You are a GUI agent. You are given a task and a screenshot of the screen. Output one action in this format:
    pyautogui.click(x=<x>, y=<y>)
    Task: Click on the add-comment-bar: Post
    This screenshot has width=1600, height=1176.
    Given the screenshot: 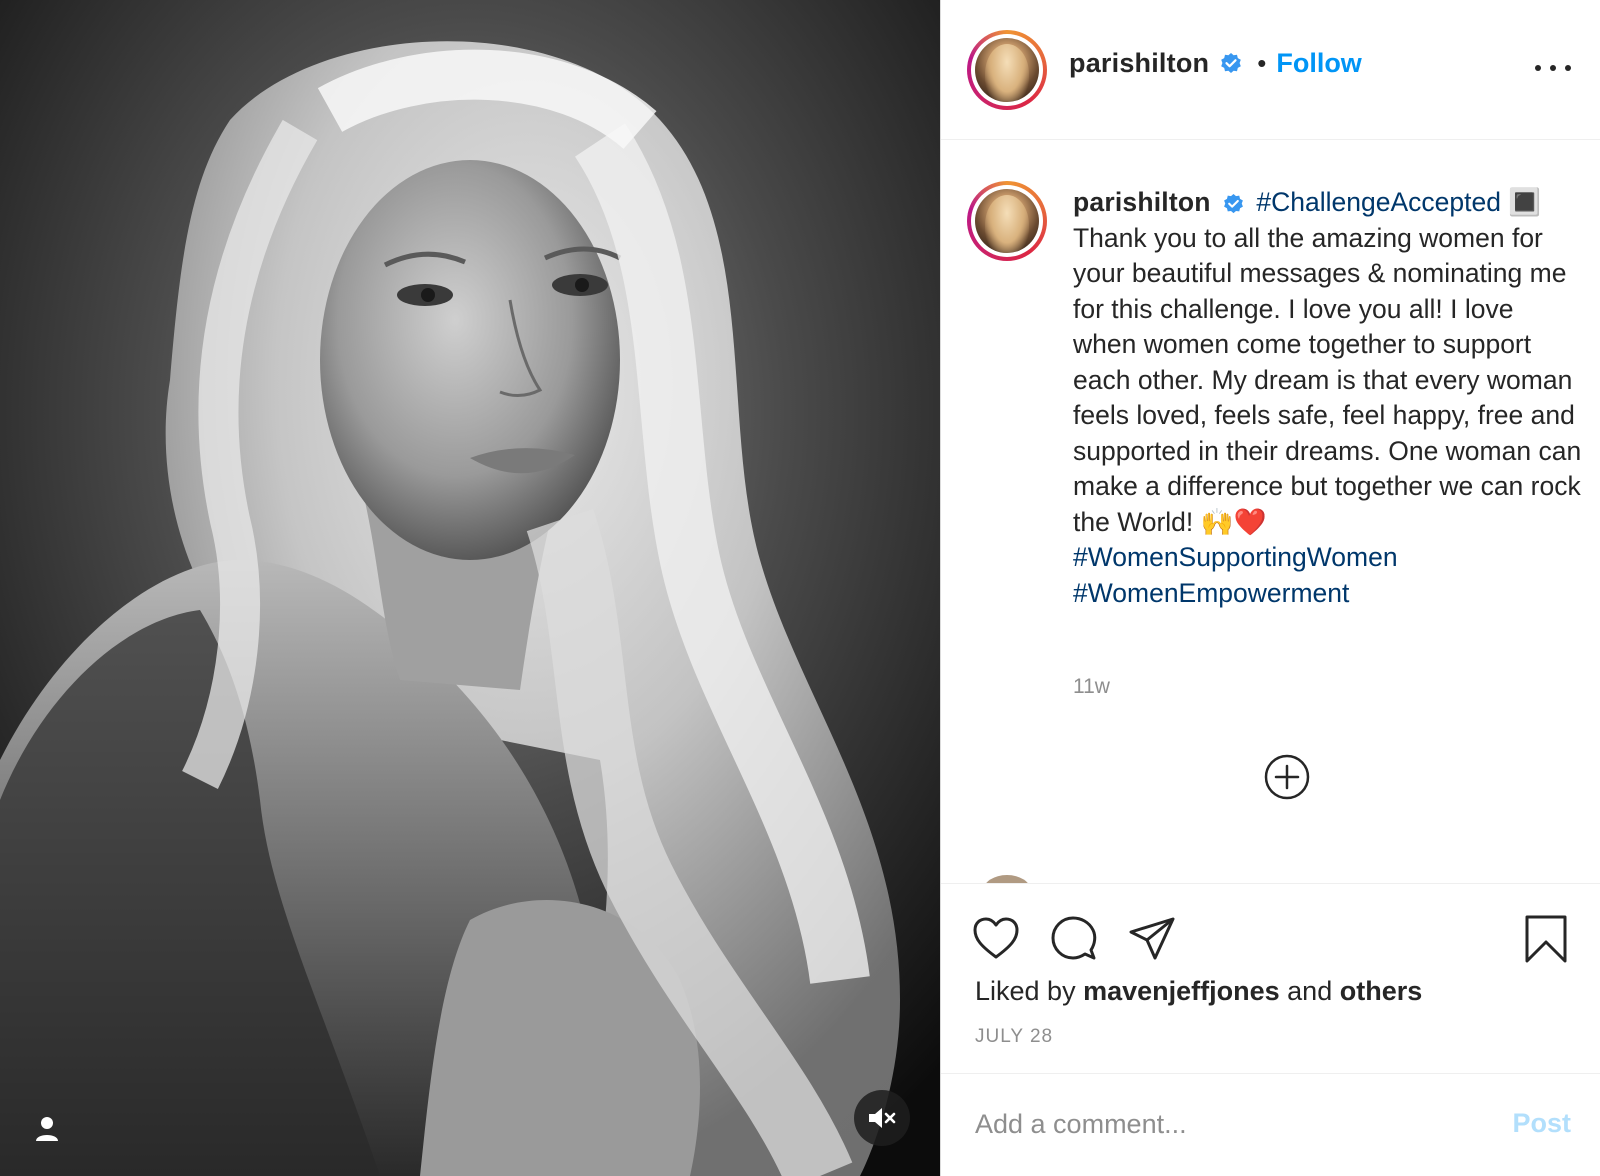 What is the action you would take?
    pyautogui.click(x=1270, y=1124)
    